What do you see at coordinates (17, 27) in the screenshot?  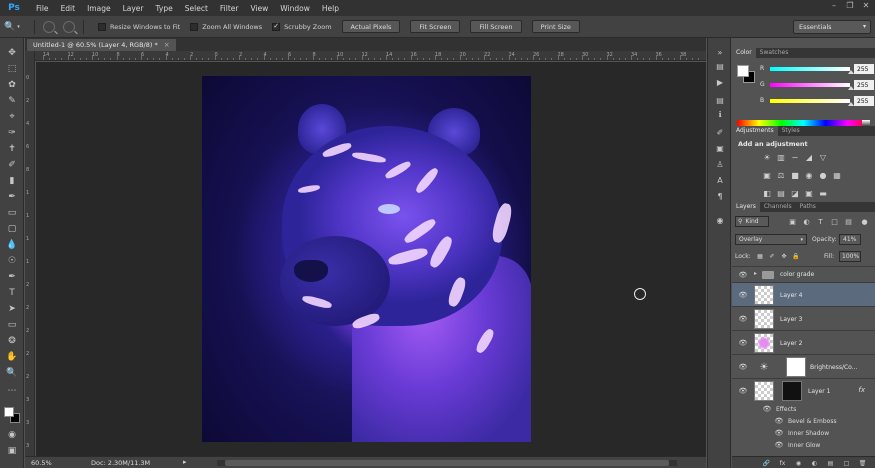 I see `zoom-tool-preset: 🔍 ▾` at bounding box center [17, 27].